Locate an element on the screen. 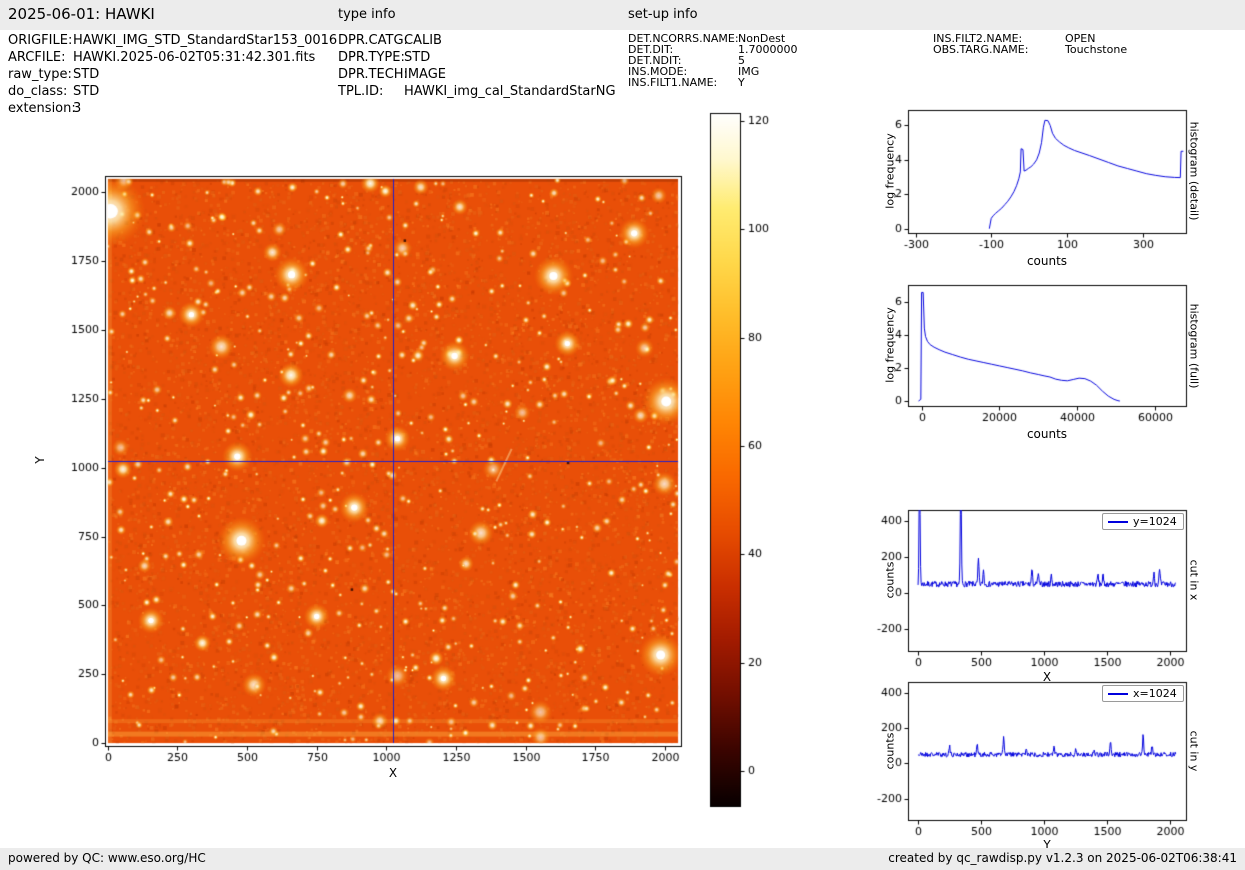  cut-y-legend: x=1024 is located at coordinates (1143, 693).